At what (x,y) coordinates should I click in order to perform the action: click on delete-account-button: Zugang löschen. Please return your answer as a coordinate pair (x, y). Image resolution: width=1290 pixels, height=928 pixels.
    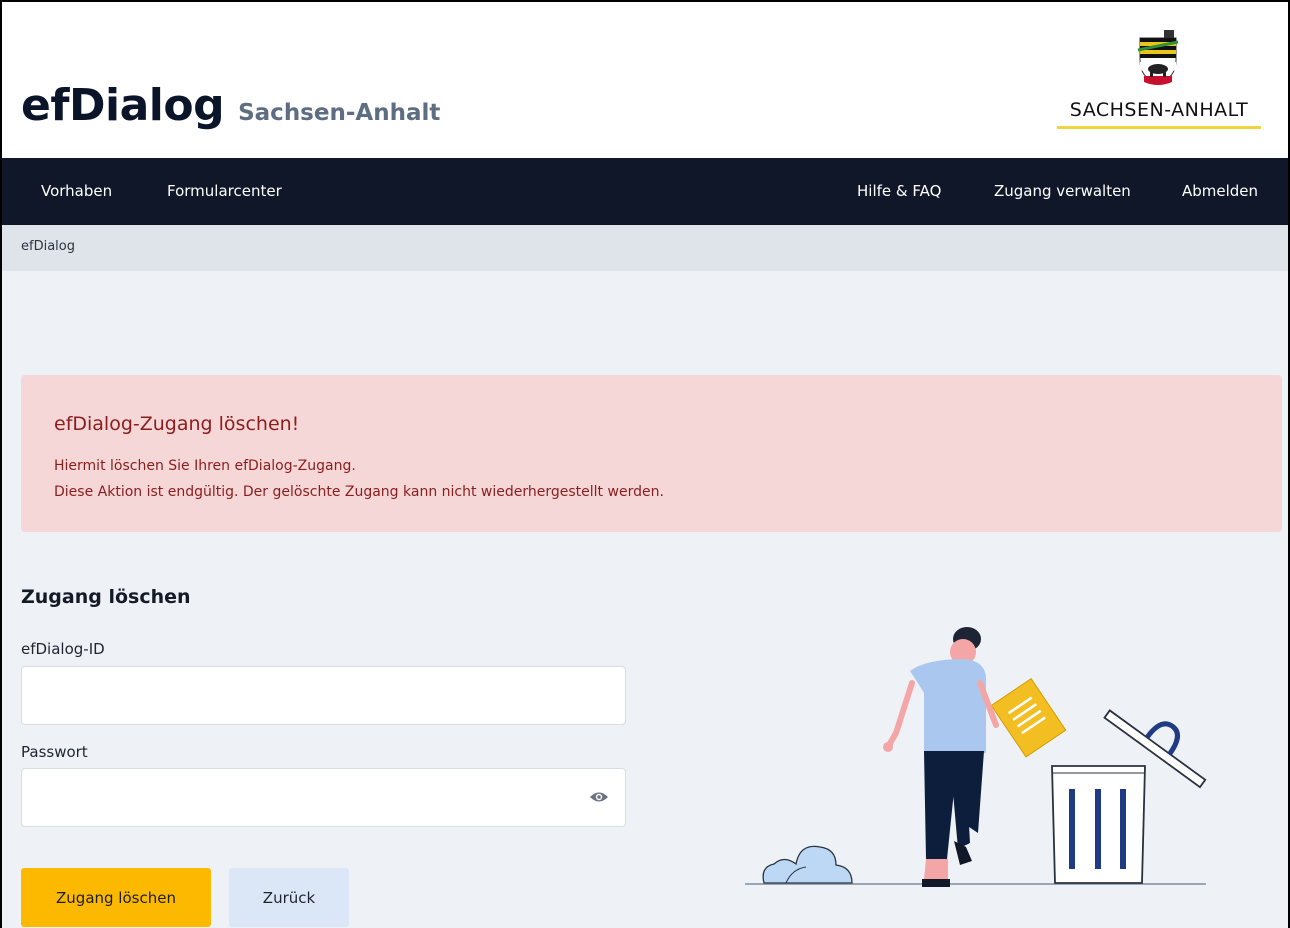
    Looking at the image, I should click on (116, 897).